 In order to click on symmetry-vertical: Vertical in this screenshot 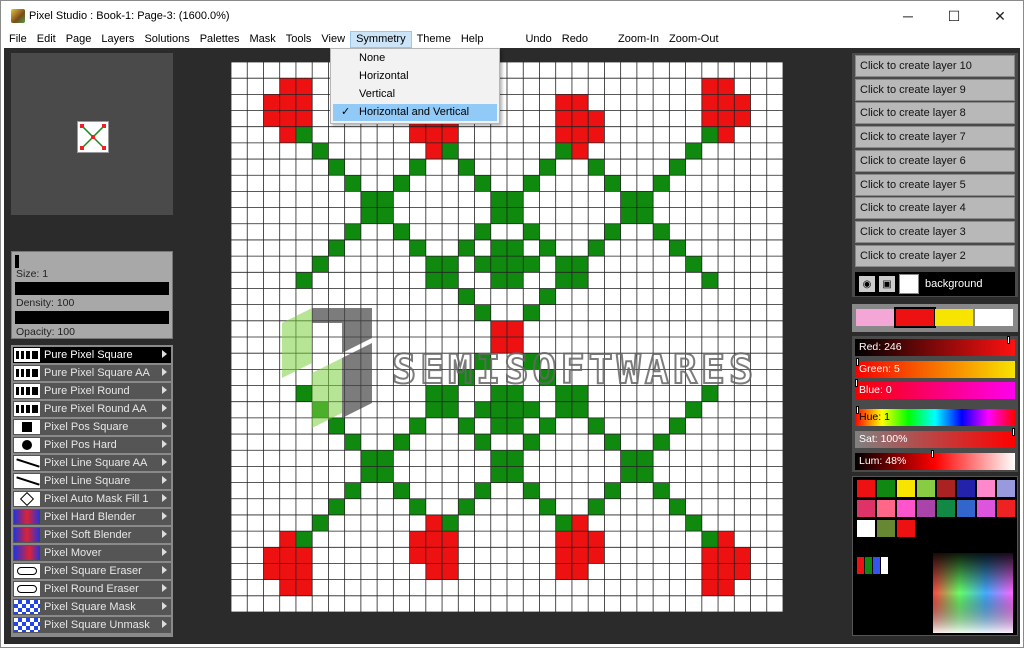, I will do `click(415, 94)`.